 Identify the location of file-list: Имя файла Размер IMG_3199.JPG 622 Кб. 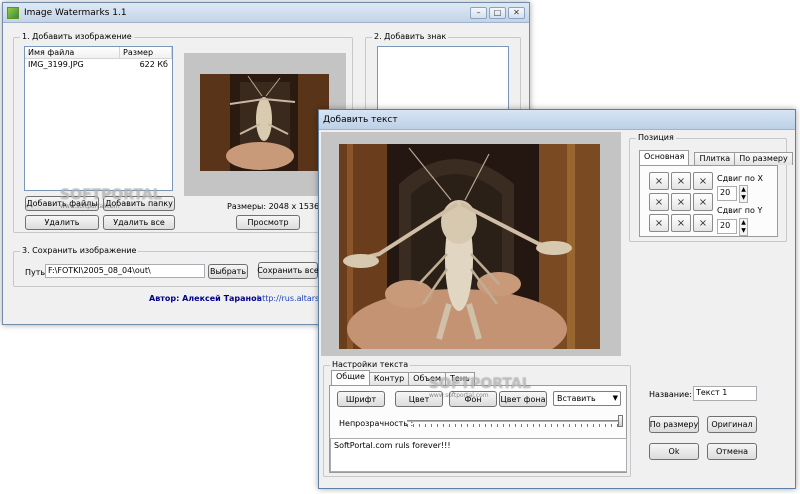
(98, 118).